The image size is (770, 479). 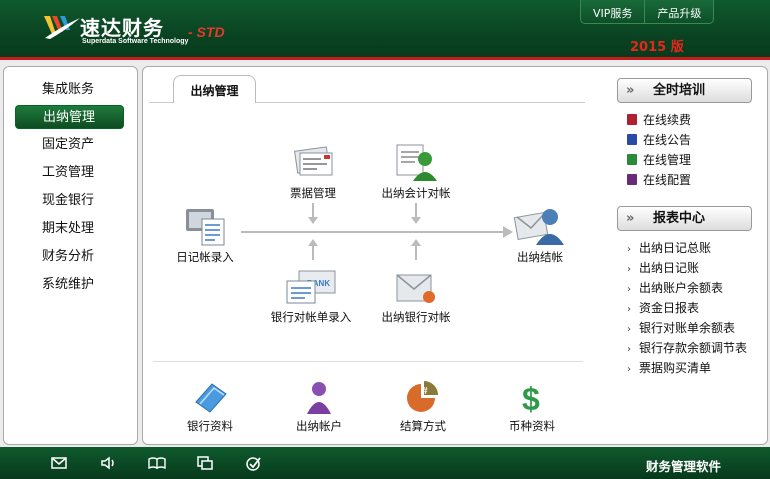 I want to click on cashier-bank-reconcile-label: 出纳银行对帐, so click(x=416, y=317).